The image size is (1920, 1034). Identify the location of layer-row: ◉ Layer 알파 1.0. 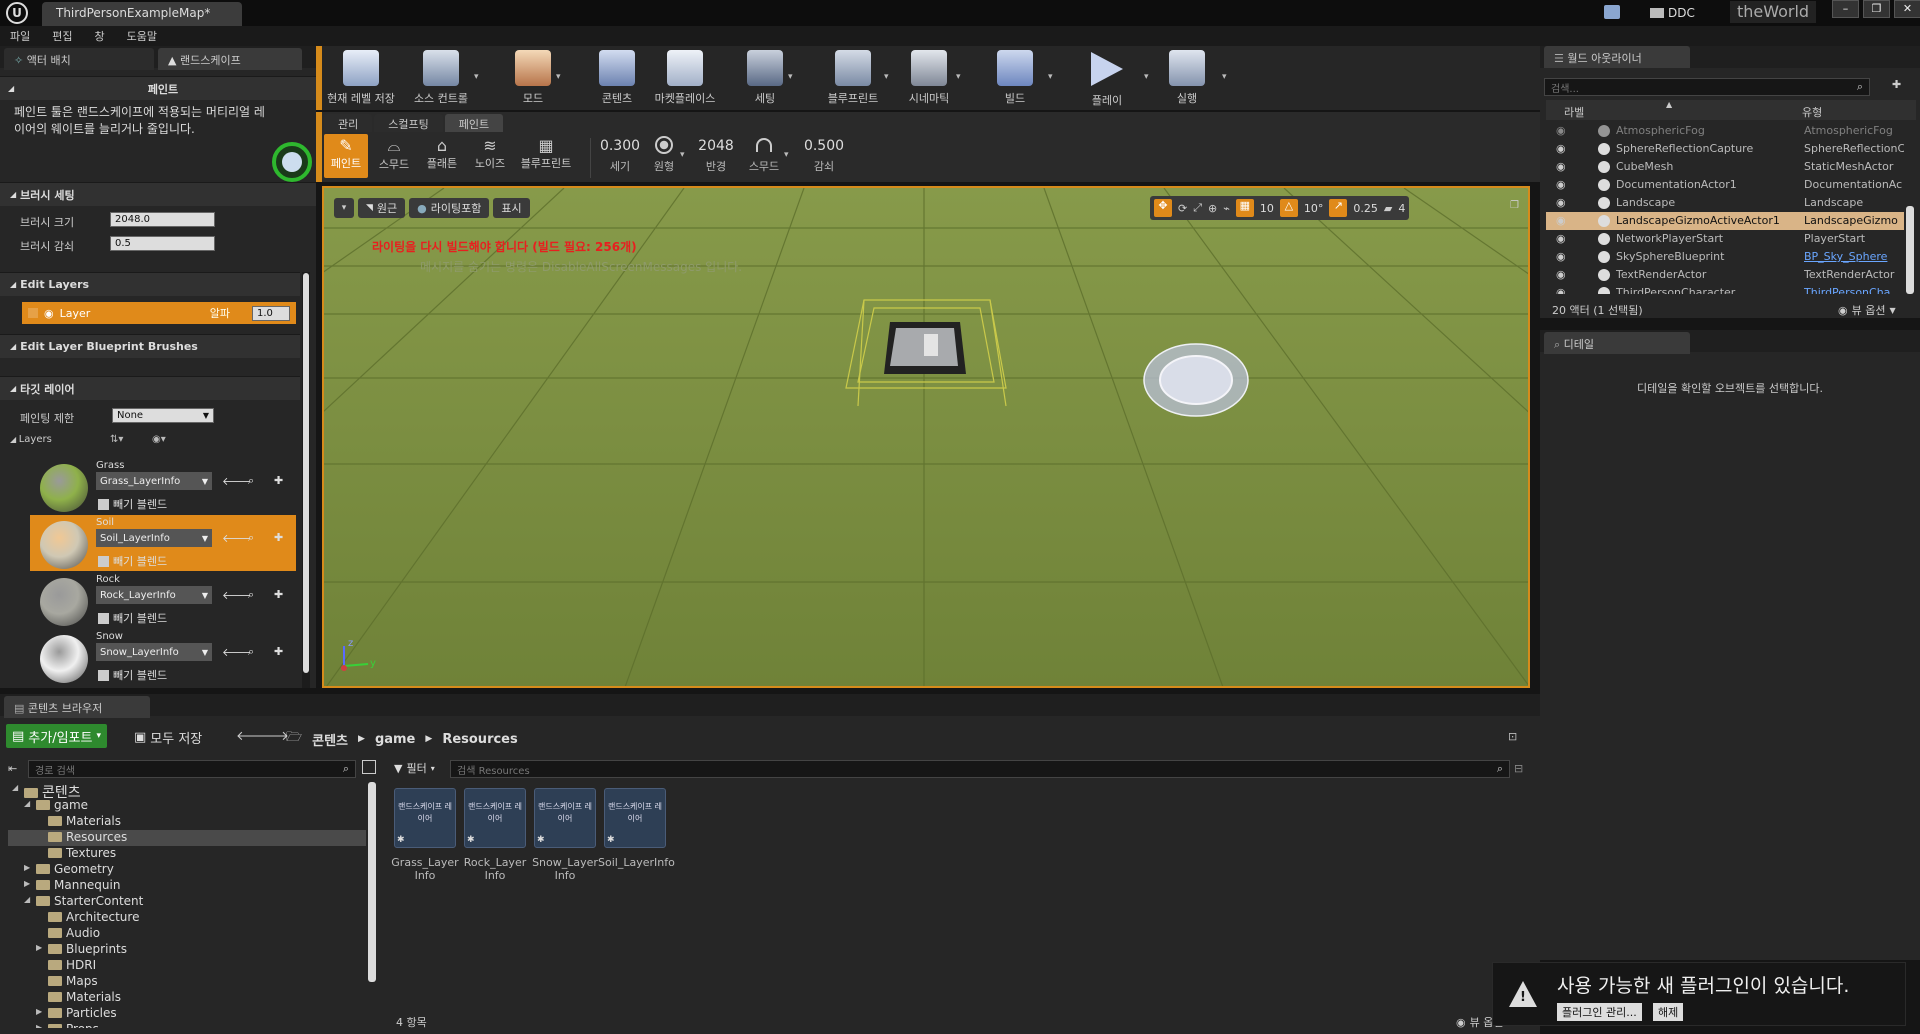
(159, 313).